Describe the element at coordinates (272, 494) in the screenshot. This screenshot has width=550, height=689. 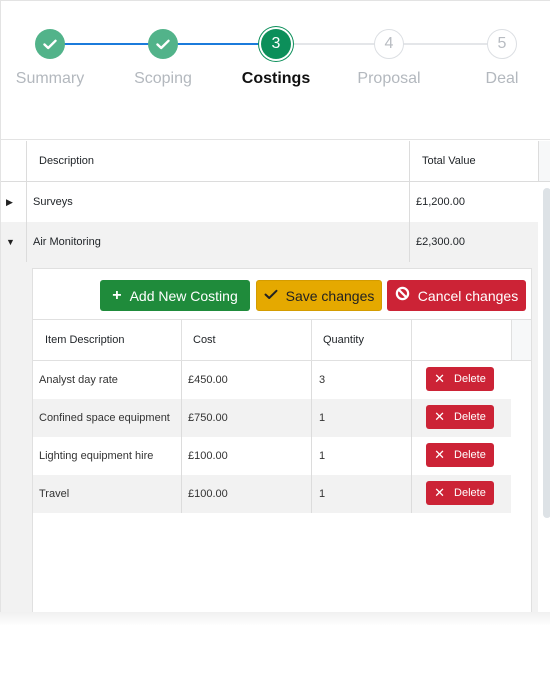
I see `costing-row: Travel £100.00 1 ✕ Delete` at that location.